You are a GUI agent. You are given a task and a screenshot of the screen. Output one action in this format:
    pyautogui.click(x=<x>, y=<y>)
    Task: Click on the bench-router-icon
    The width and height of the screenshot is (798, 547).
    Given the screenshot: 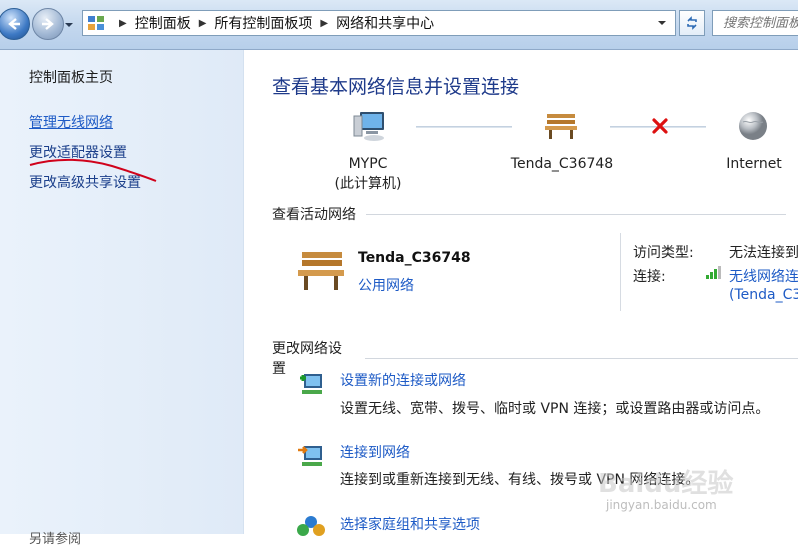 What is the action you would take?
    pyautogui.click(x=561, y=126)
    